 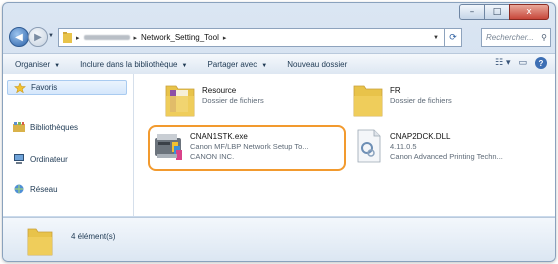 I want to click on file-name: FR, so click(x=395, y=90).